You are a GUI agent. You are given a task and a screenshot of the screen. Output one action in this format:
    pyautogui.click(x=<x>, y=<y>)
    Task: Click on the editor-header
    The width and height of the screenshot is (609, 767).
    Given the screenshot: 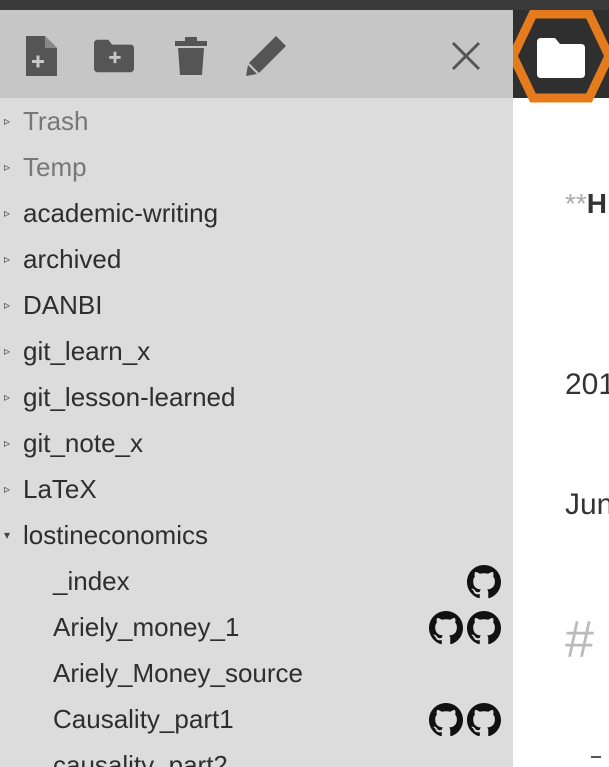 What is the action you would take?
    pyautogui.click(x=561, y=56)
    